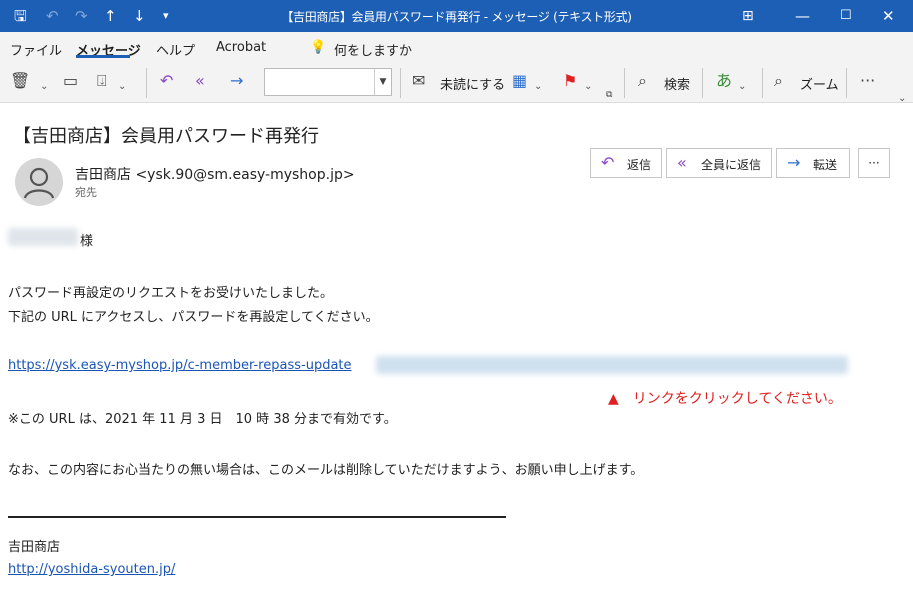 The height and width of the screenshot is (611, 913). Describe the element at coordinates (122, 87) in the screenshot. I see `move-dropdown-icon: ⌄` at that location.